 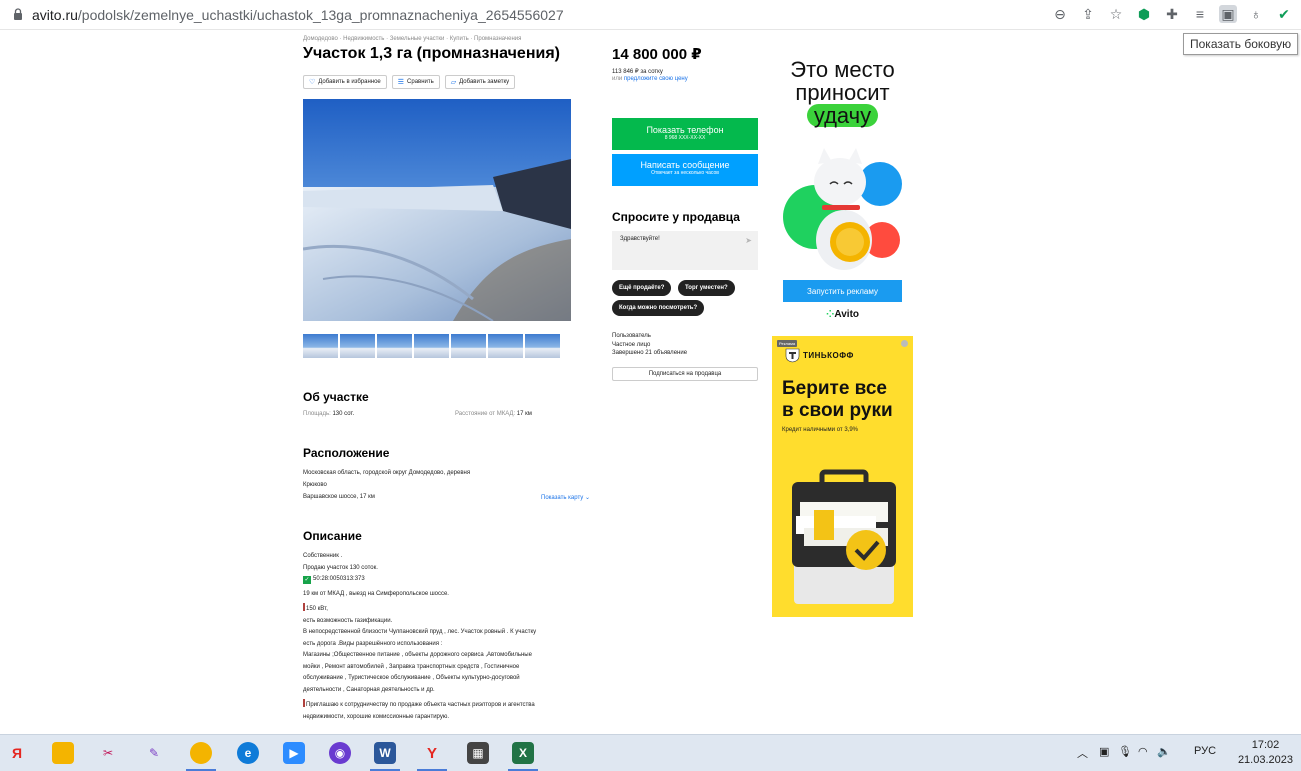 What do you see at coordinates (450, 609) in the screenshot?
I see `power-line: 150 кВт,` at bounding box center [450, 609].